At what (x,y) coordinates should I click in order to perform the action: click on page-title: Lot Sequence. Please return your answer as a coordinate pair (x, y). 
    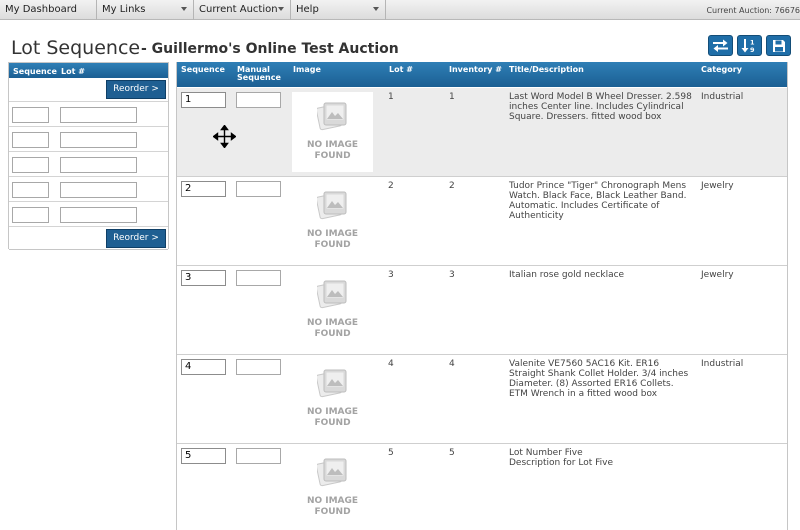
    Looking at the image, I should click on (76, 48).